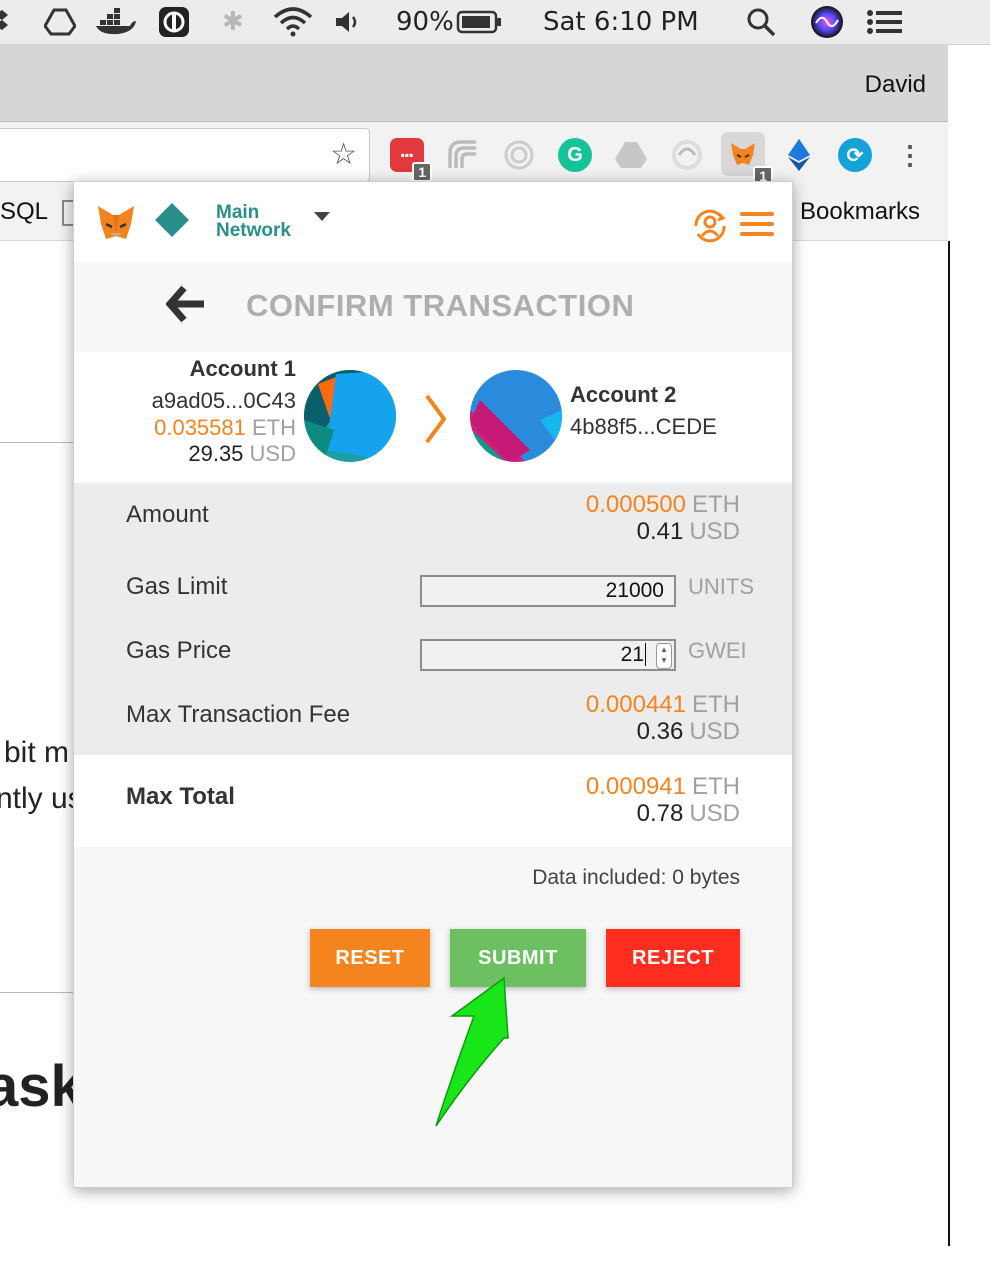 The image size is (990, 1288). I want to click on address-bar: ☆, so click(185, 155).